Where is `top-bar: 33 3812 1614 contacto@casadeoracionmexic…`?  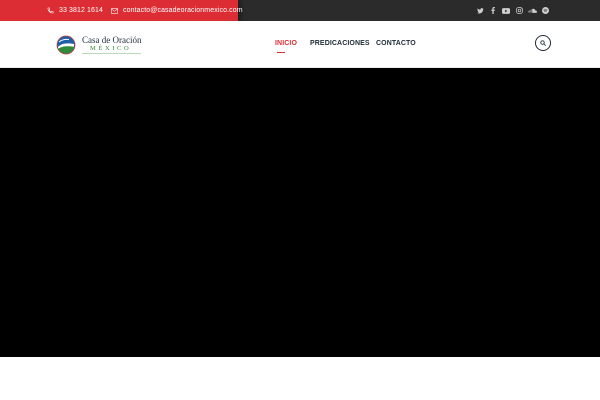
top-bar: 33 3812 1614 contacto@casadeoracionmexic… is located at coordinates (300, 10).